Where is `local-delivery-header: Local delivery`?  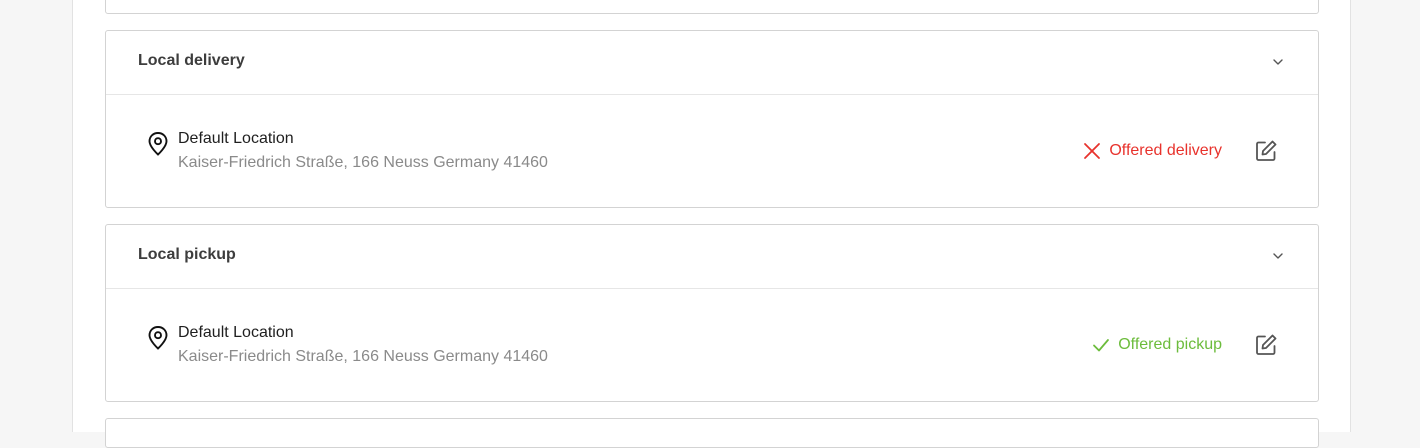 local-delivery-header: Local delivery is located at coordinates (712, 63).